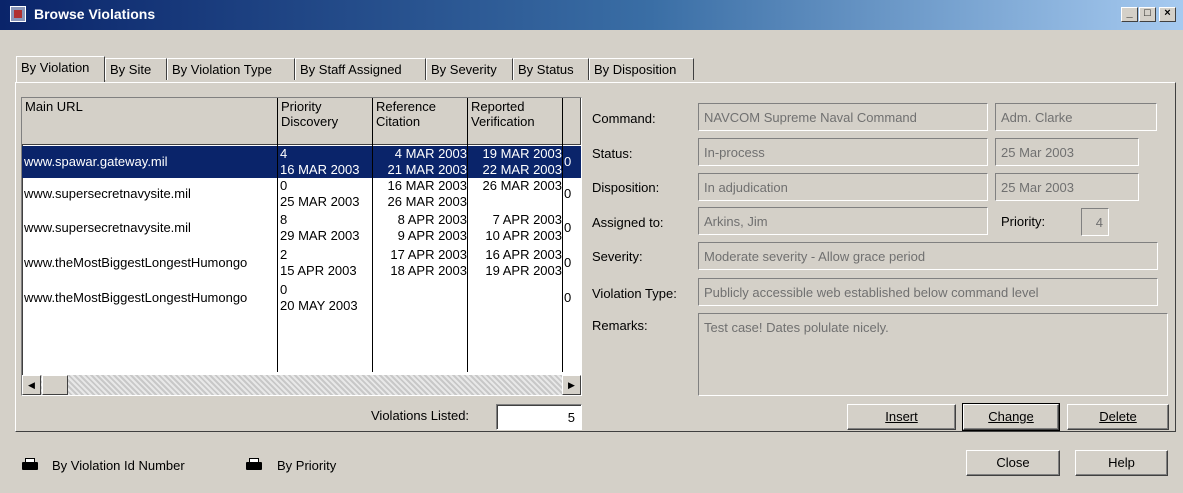 This screenshot has width=1183, height=493. Describe the element at coordinates (1129, 14) in the screenshot. I see `minimize-button: _` at that location.